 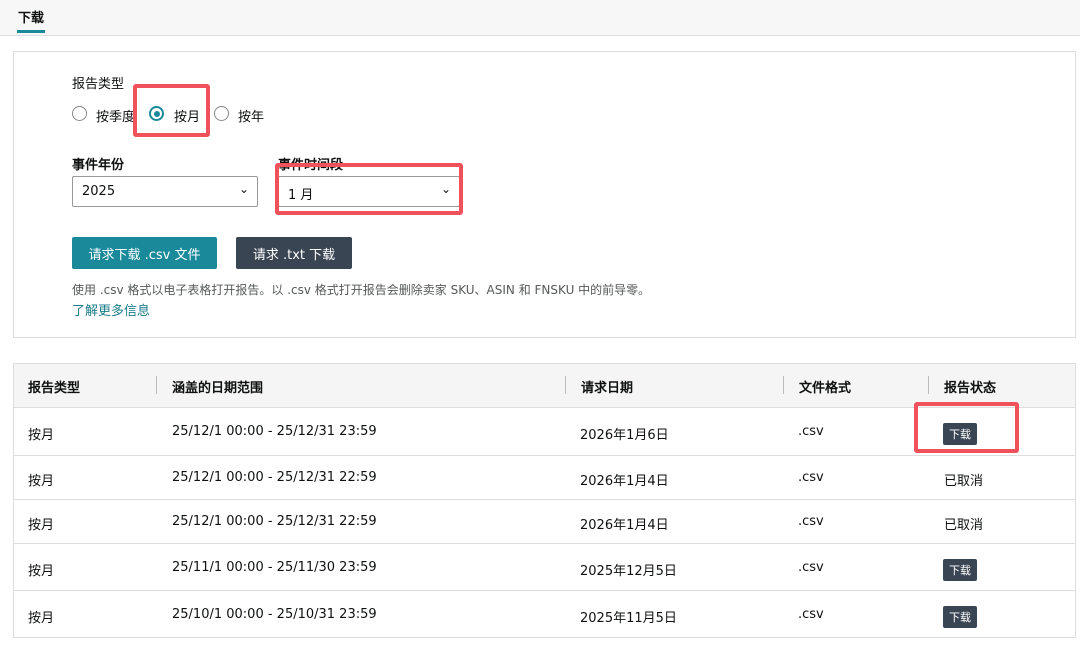 What do you see at coordinates (825, 388) in the screenshot?
I see `header-file-format: 文件格式` at bounding box center [825, 388].